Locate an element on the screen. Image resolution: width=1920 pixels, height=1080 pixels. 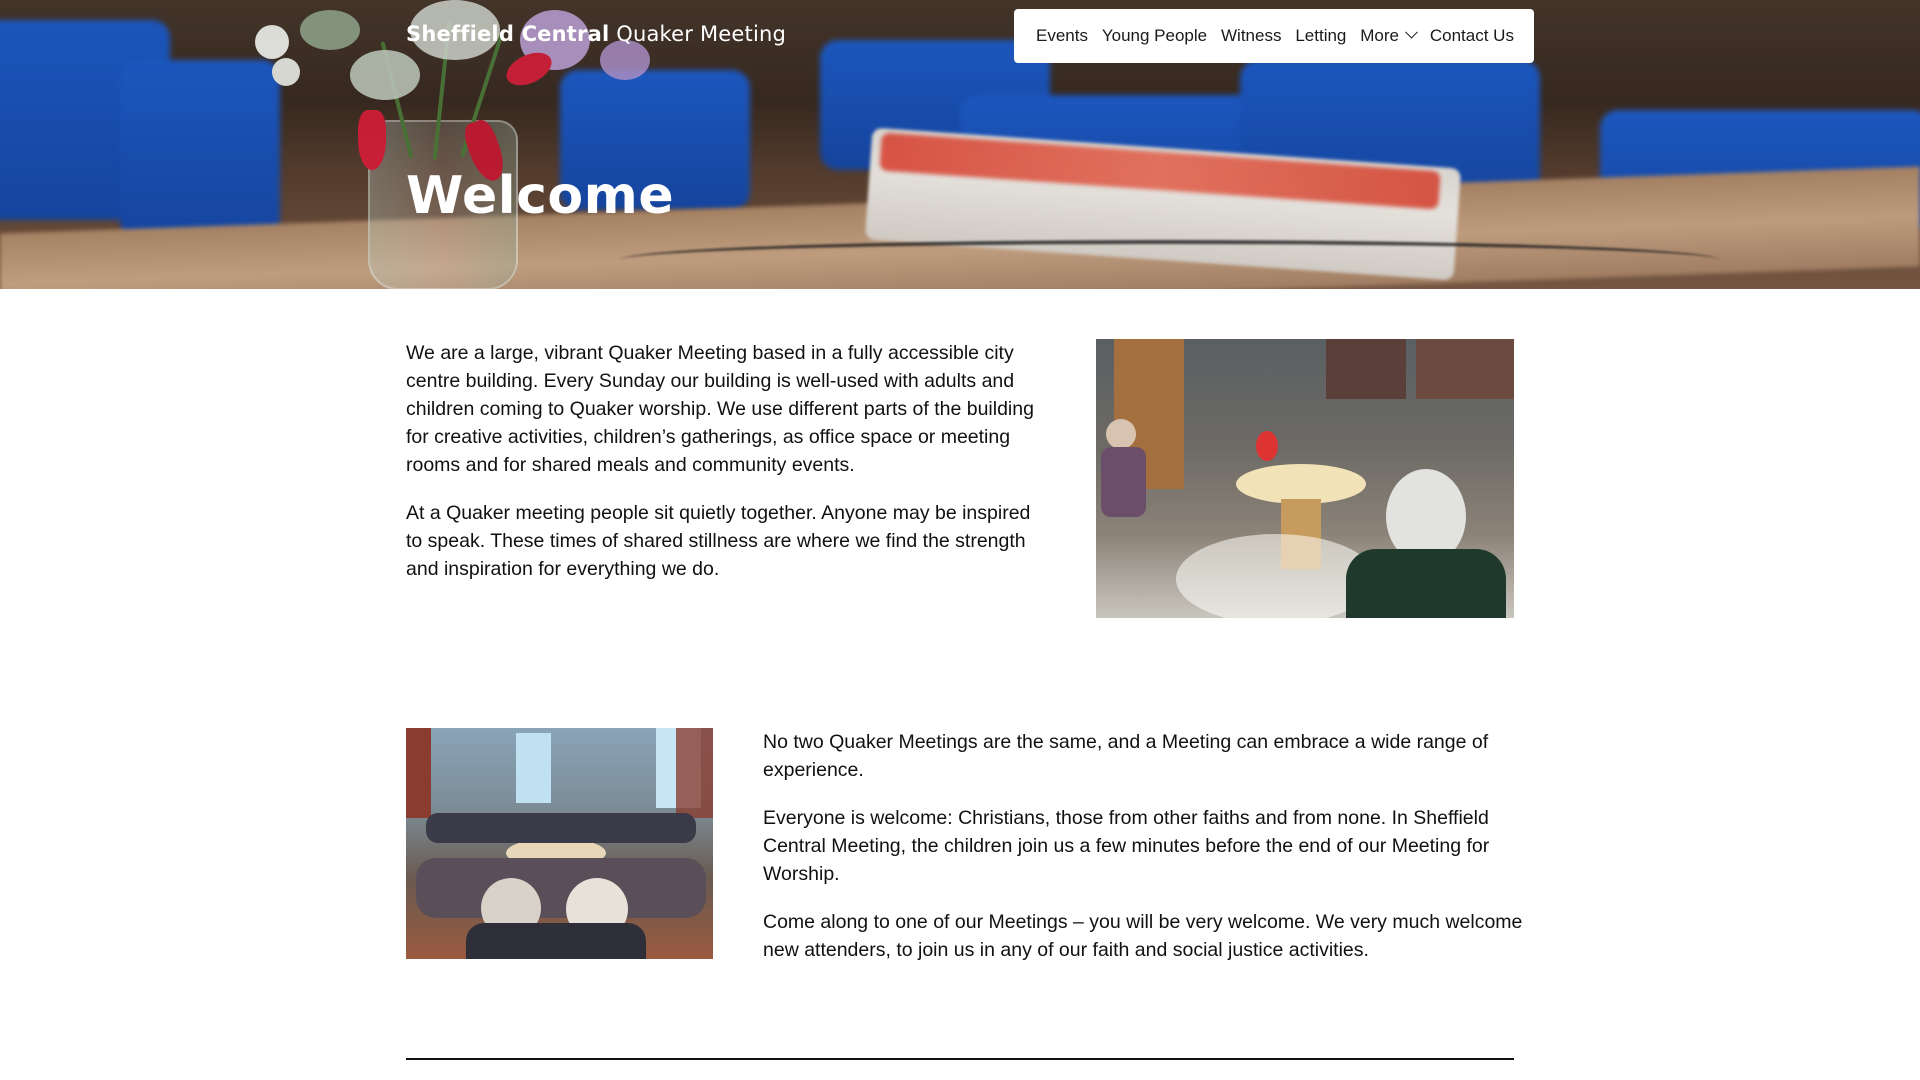
photo-people-backs is located at coordinates (556, 941).